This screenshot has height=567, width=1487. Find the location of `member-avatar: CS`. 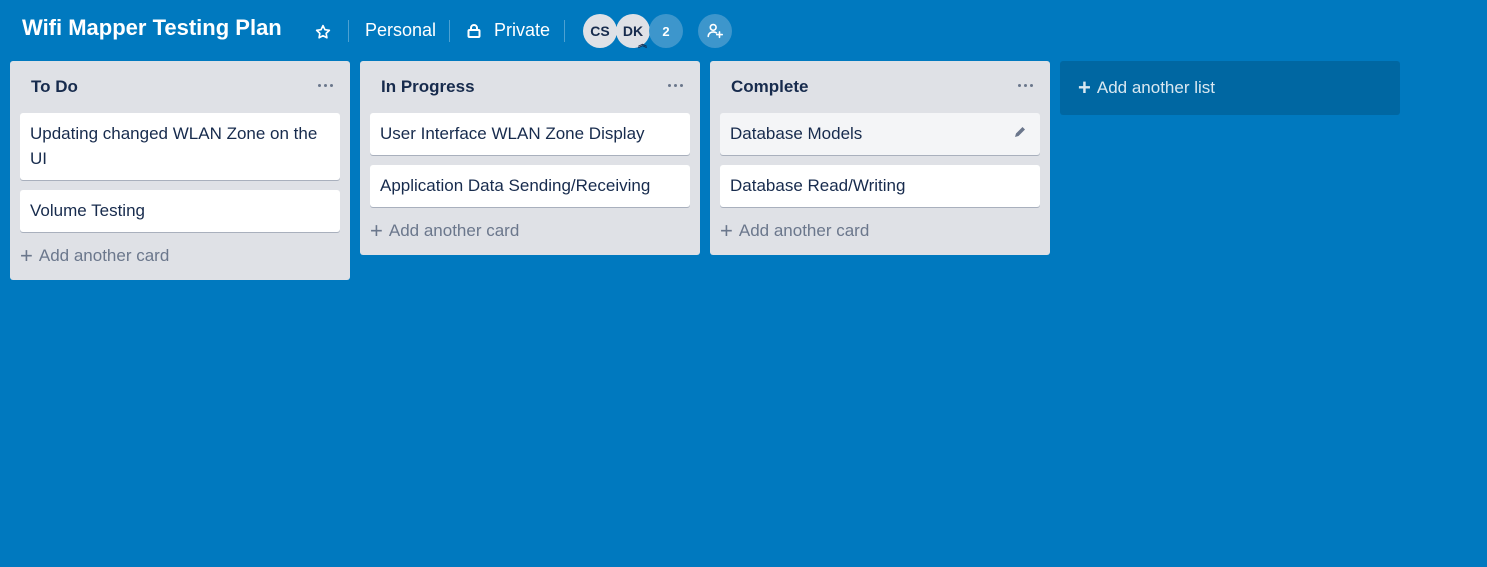

member-avatar: CS is located at coordinates (600, 31).